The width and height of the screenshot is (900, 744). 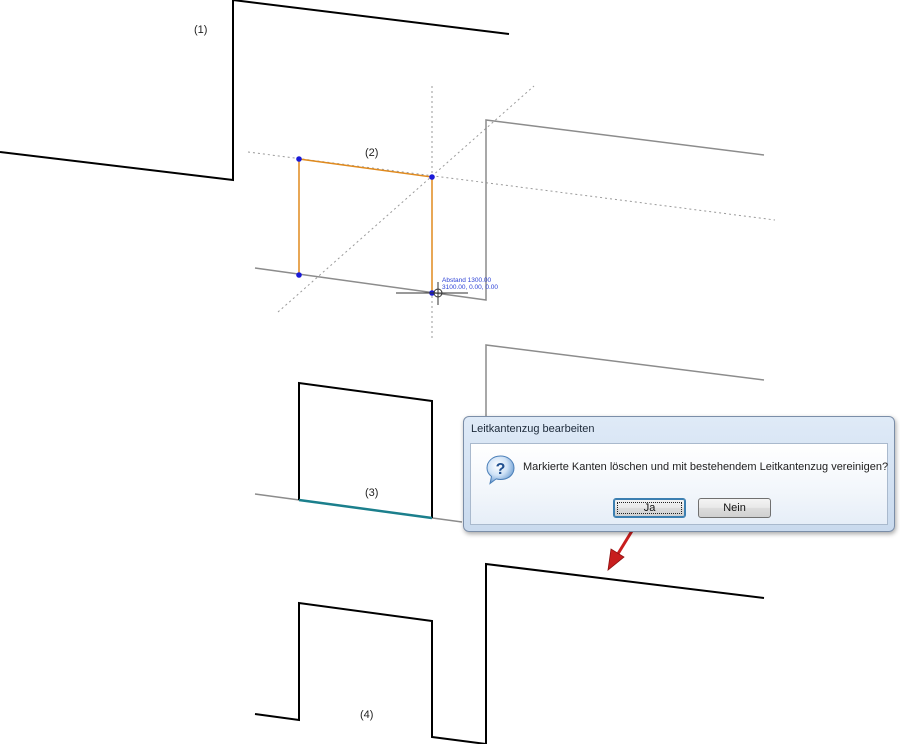 I want to click on coordinate-tooltip-position: 3100.00, 0.00, 0.00, so click(x=470, y=287).